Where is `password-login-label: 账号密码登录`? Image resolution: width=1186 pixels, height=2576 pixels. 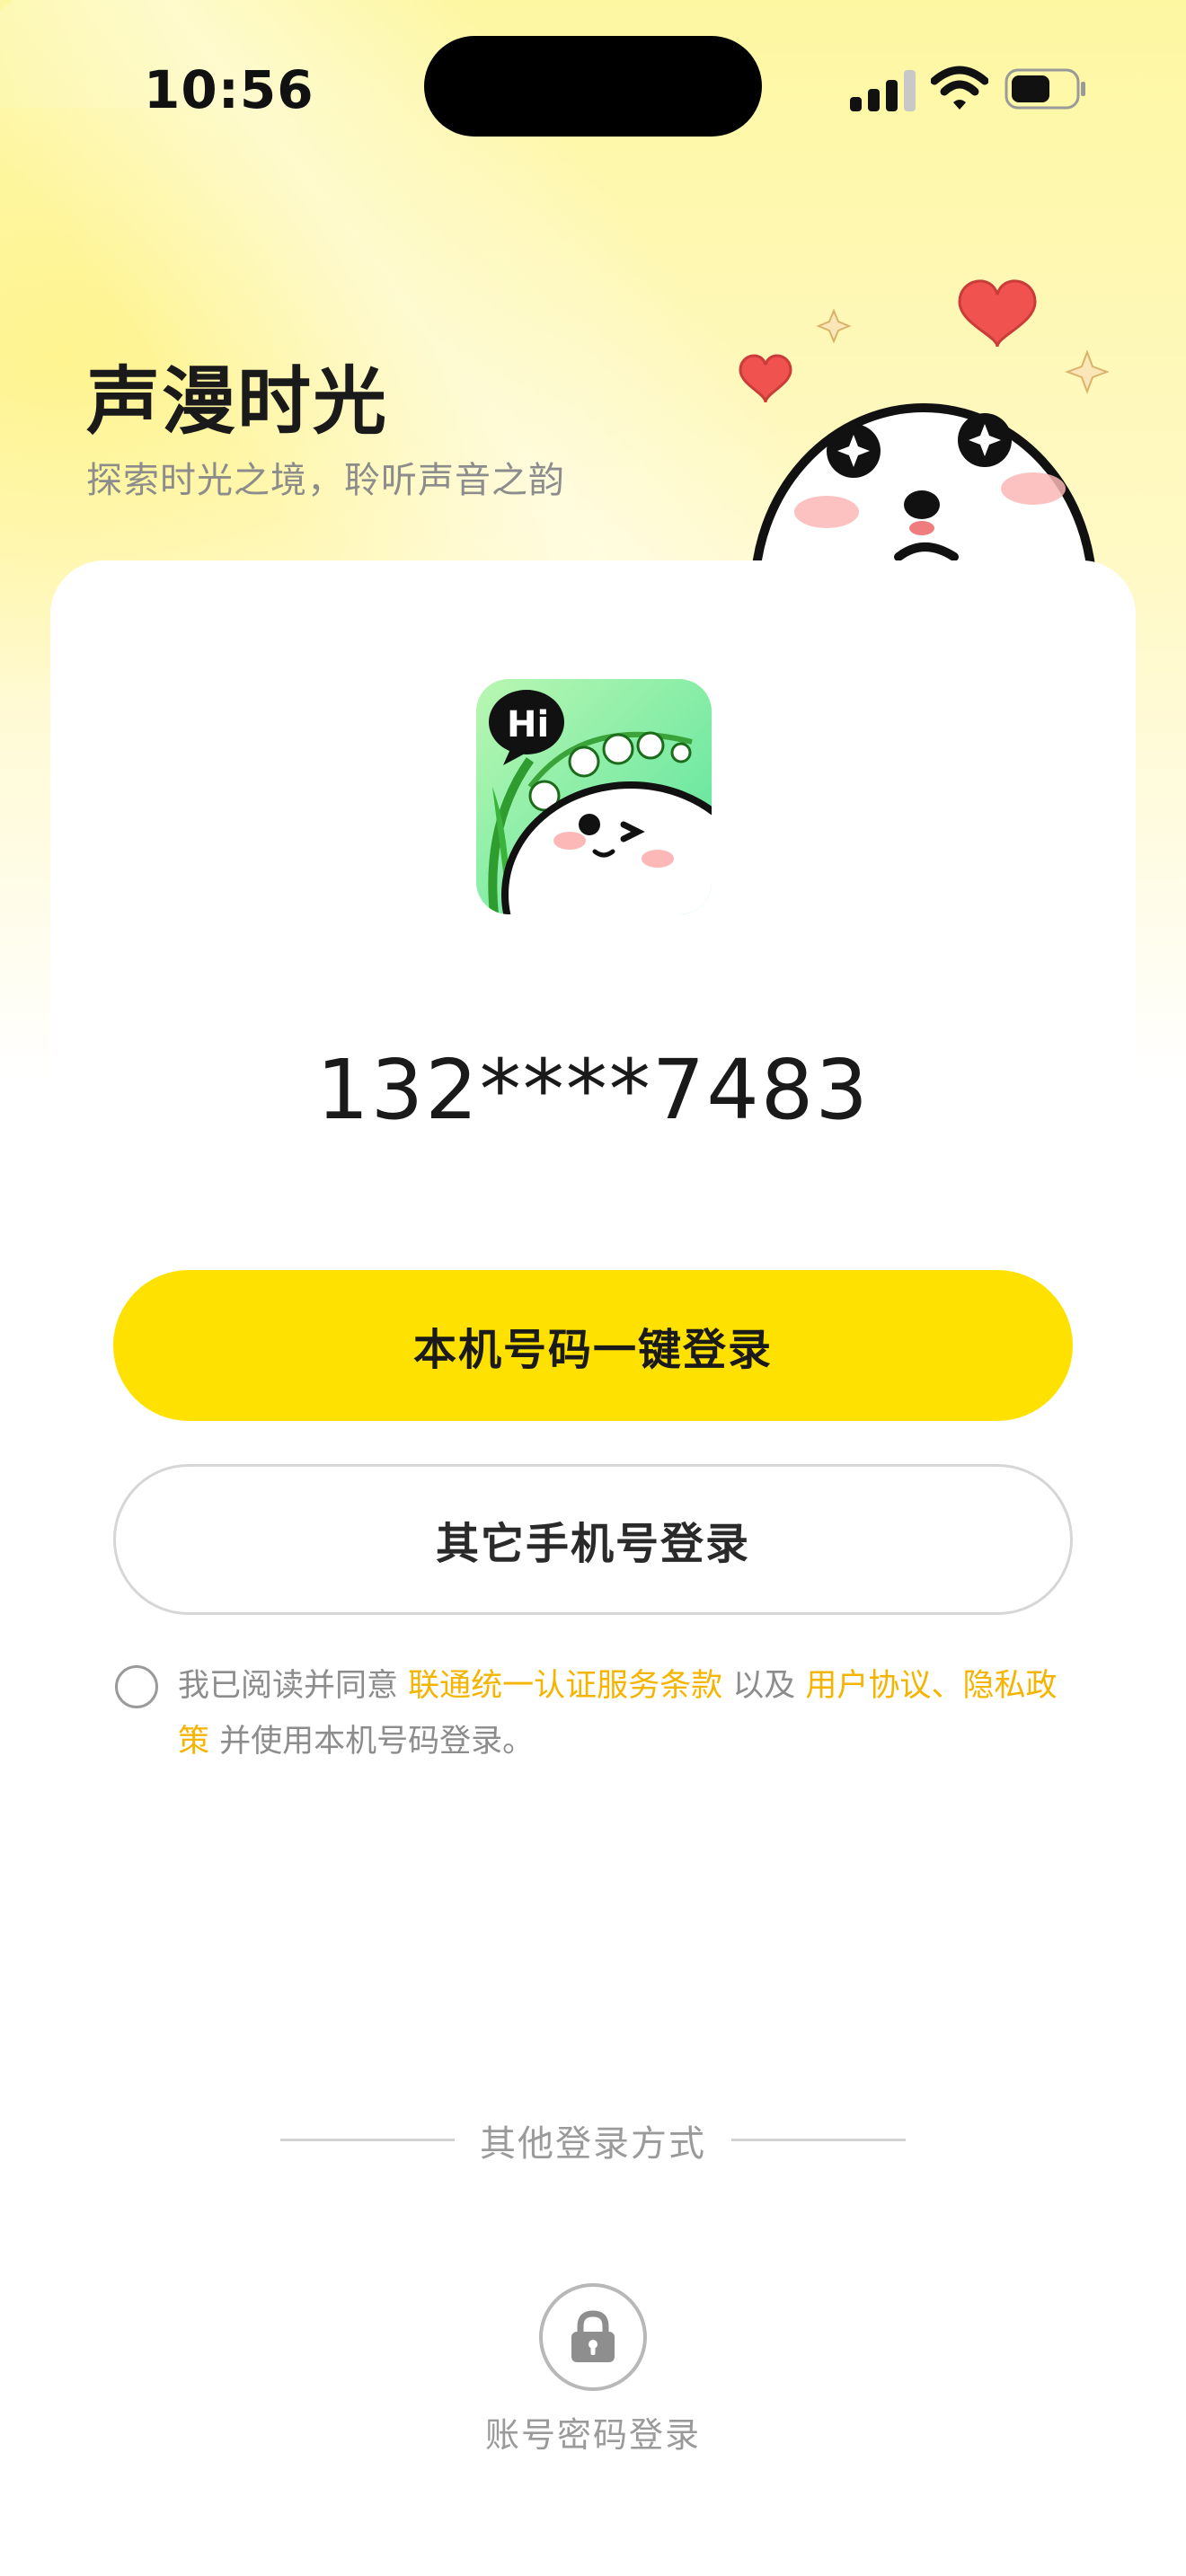
password-login-label: 账号密码登录 is located at coordinates (593, 2432).